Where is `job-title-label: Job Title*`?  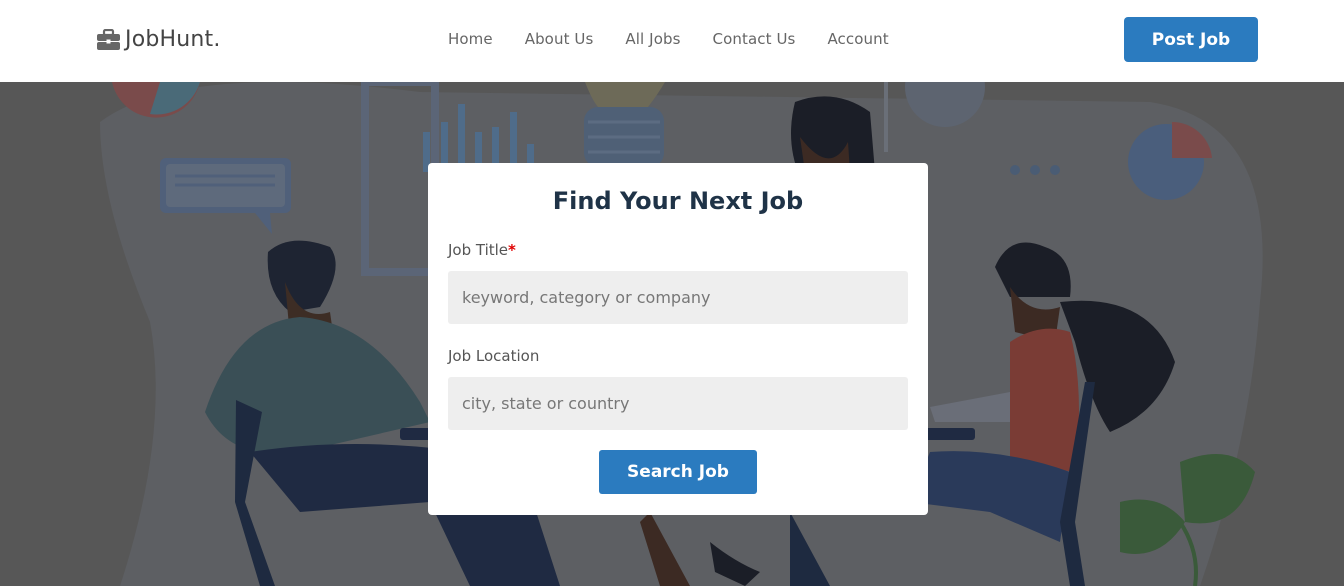
job-title-label: Job Title* is located at coordinates (482, 250).